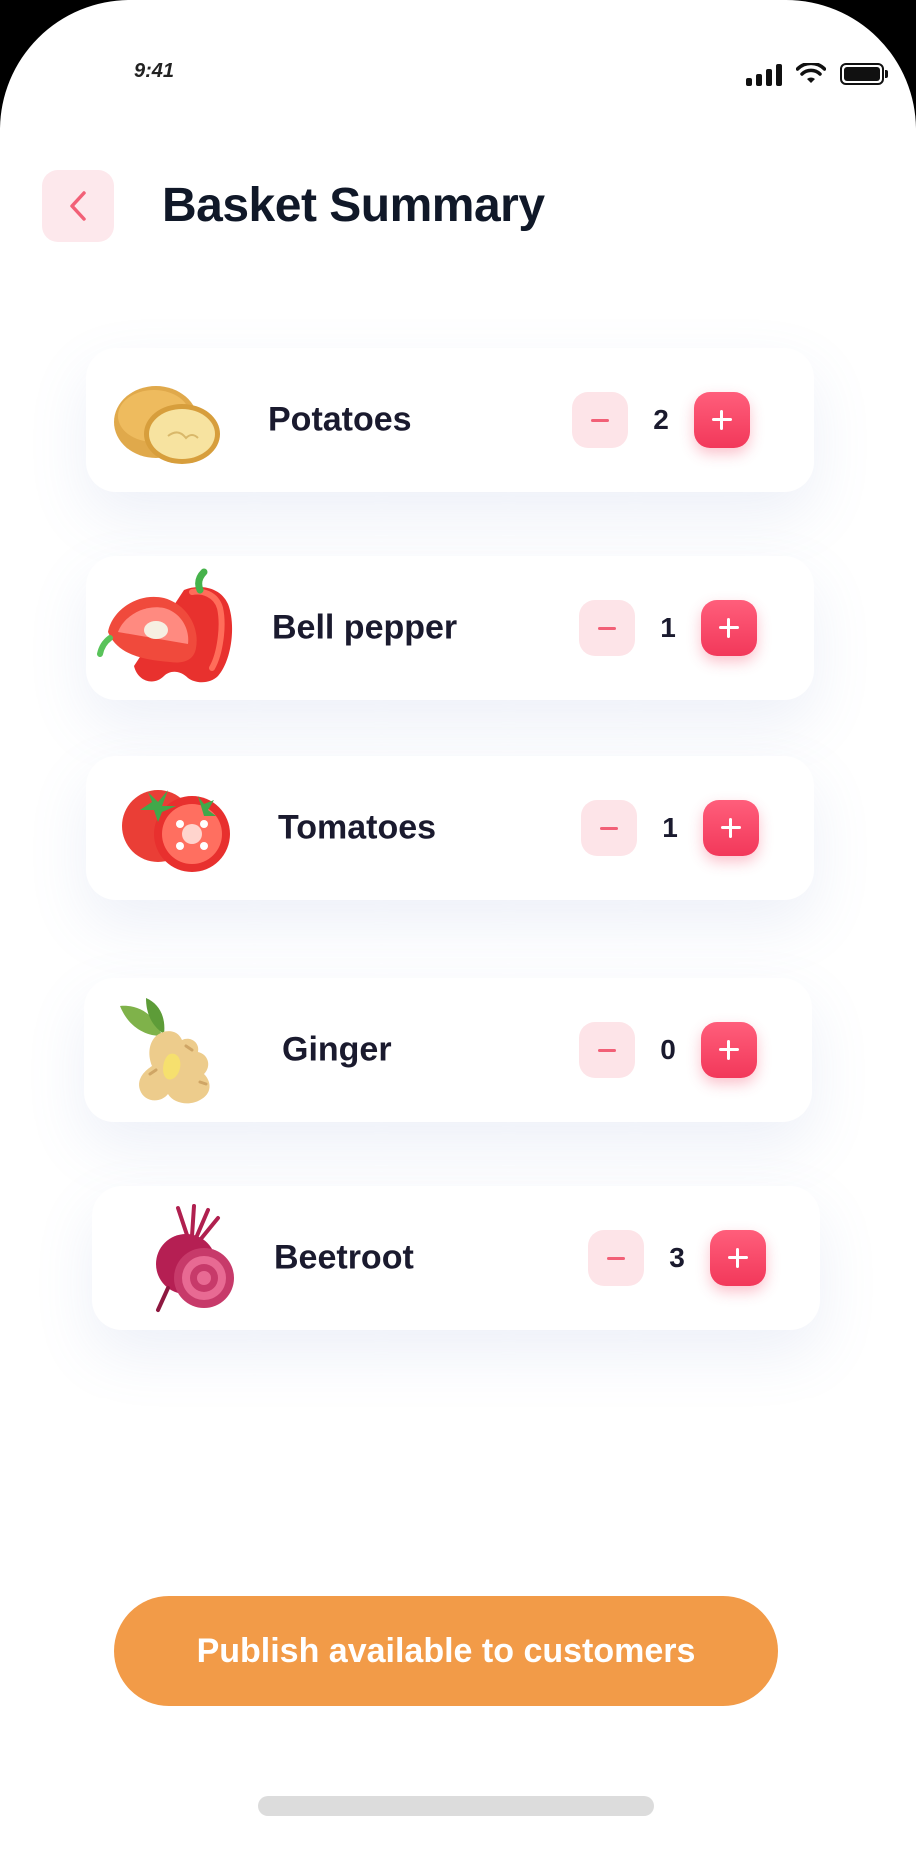 This screenshot has width=916, height=1852. What do you see at coordinates (344, 1257) in the screenshot?
I see `item-name: Beetroot` at bounding box center [344, 1257].